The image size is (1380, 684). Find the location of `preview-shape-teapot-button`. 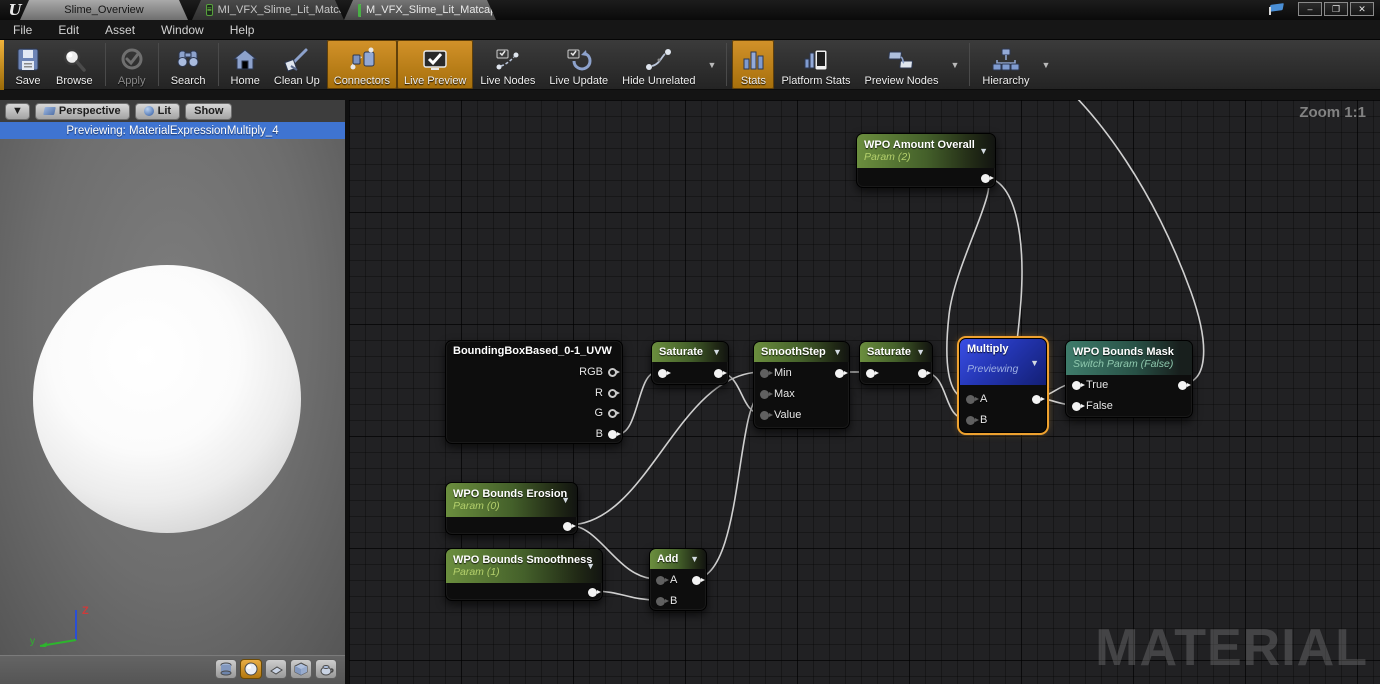

preview-shape-teapot-button is located at coordinates (326, 669).